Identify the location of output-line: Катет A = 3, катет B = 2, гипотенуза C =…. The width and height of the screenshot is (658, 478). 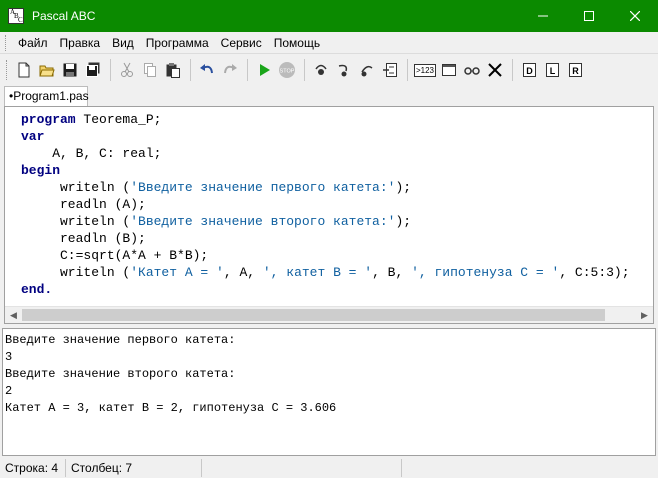
(171, 408).